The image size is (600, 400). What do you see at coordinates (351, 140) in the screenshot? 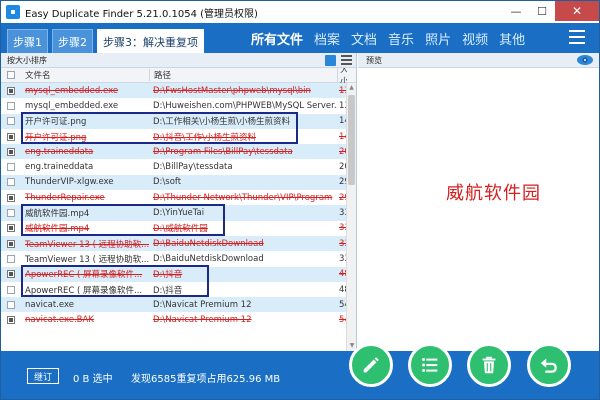
I see `scroll-thumb` at bounding box center [351, 140].